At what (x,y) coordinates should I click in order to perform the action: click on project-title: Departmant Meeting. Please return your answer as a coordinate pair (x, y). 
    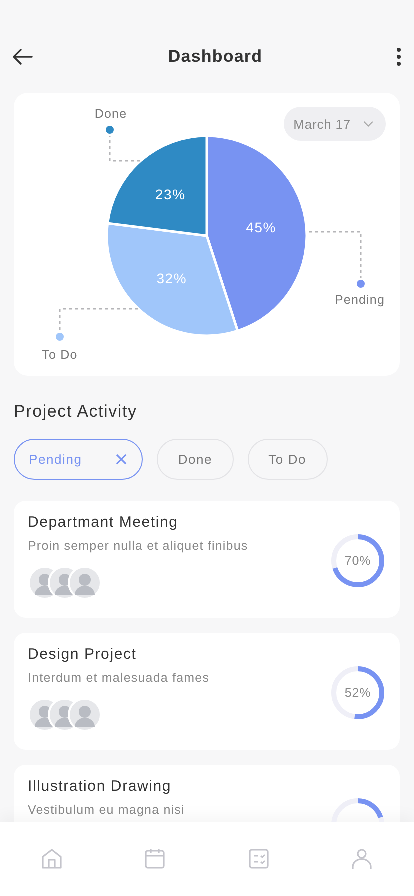
    Looking at the image, I should click on (104, 522).